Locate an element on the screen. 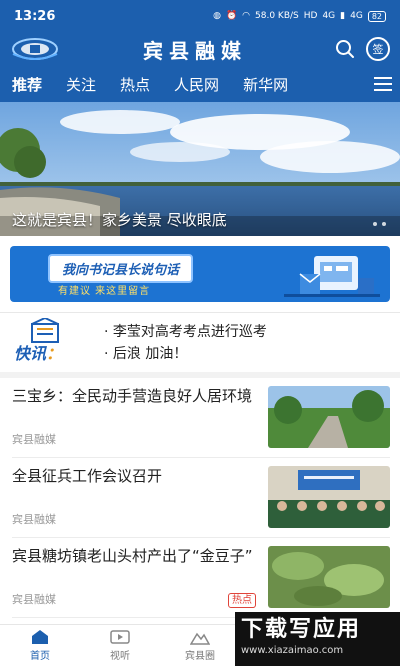 Image resolution: width=400 pixels, height=666 pixels. news-item: 全县征兵工作会议召开 宾县融媒 is located at coordinates (201, 498).